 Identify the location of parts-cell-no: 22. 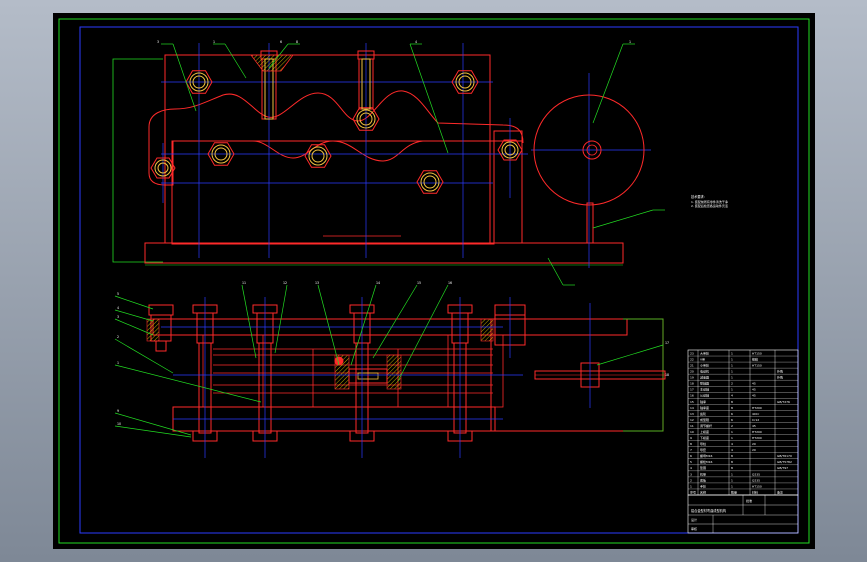
(692, 359).